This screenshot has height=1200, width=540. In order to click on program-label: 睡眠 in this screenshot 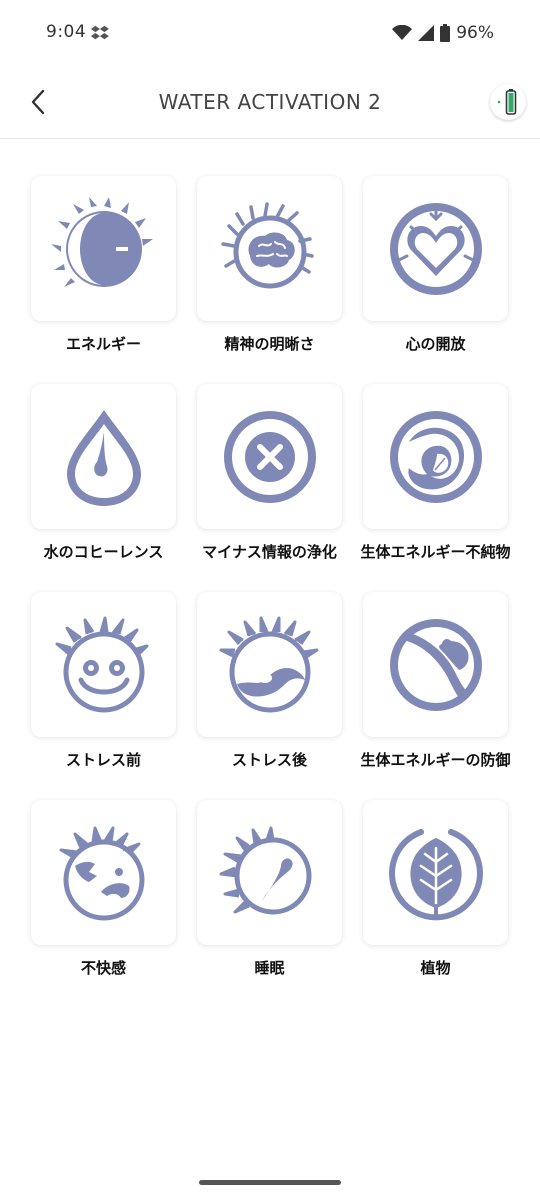, I will do `click(269, 968)`.